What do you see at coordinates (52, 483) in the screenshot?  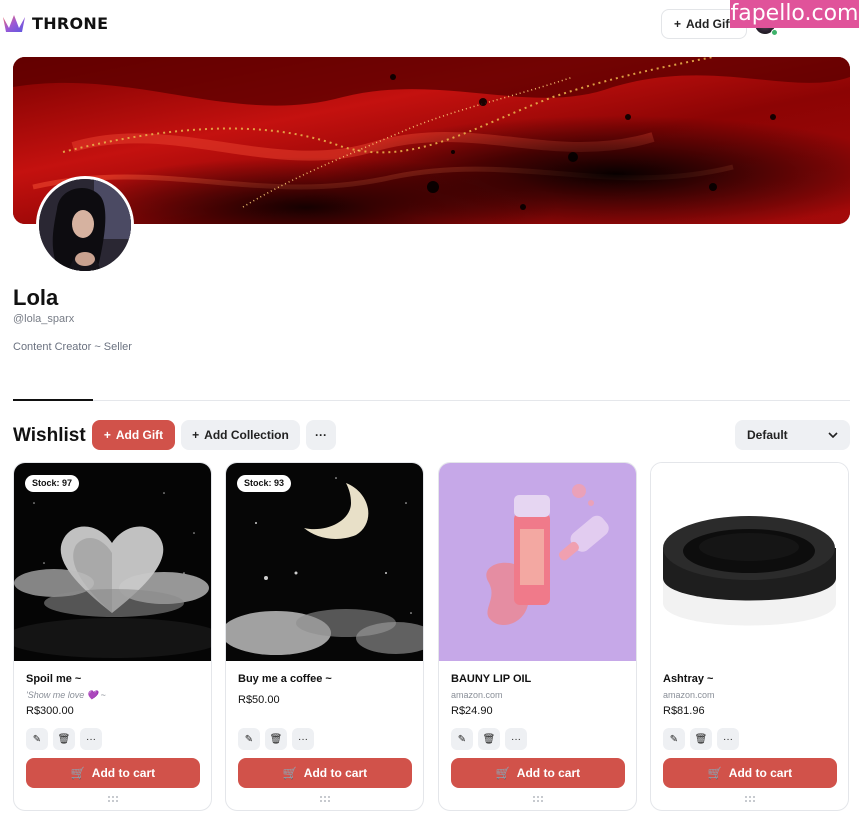 I see `stock-badge: Stock: 97` at bounding box center [52, 483].